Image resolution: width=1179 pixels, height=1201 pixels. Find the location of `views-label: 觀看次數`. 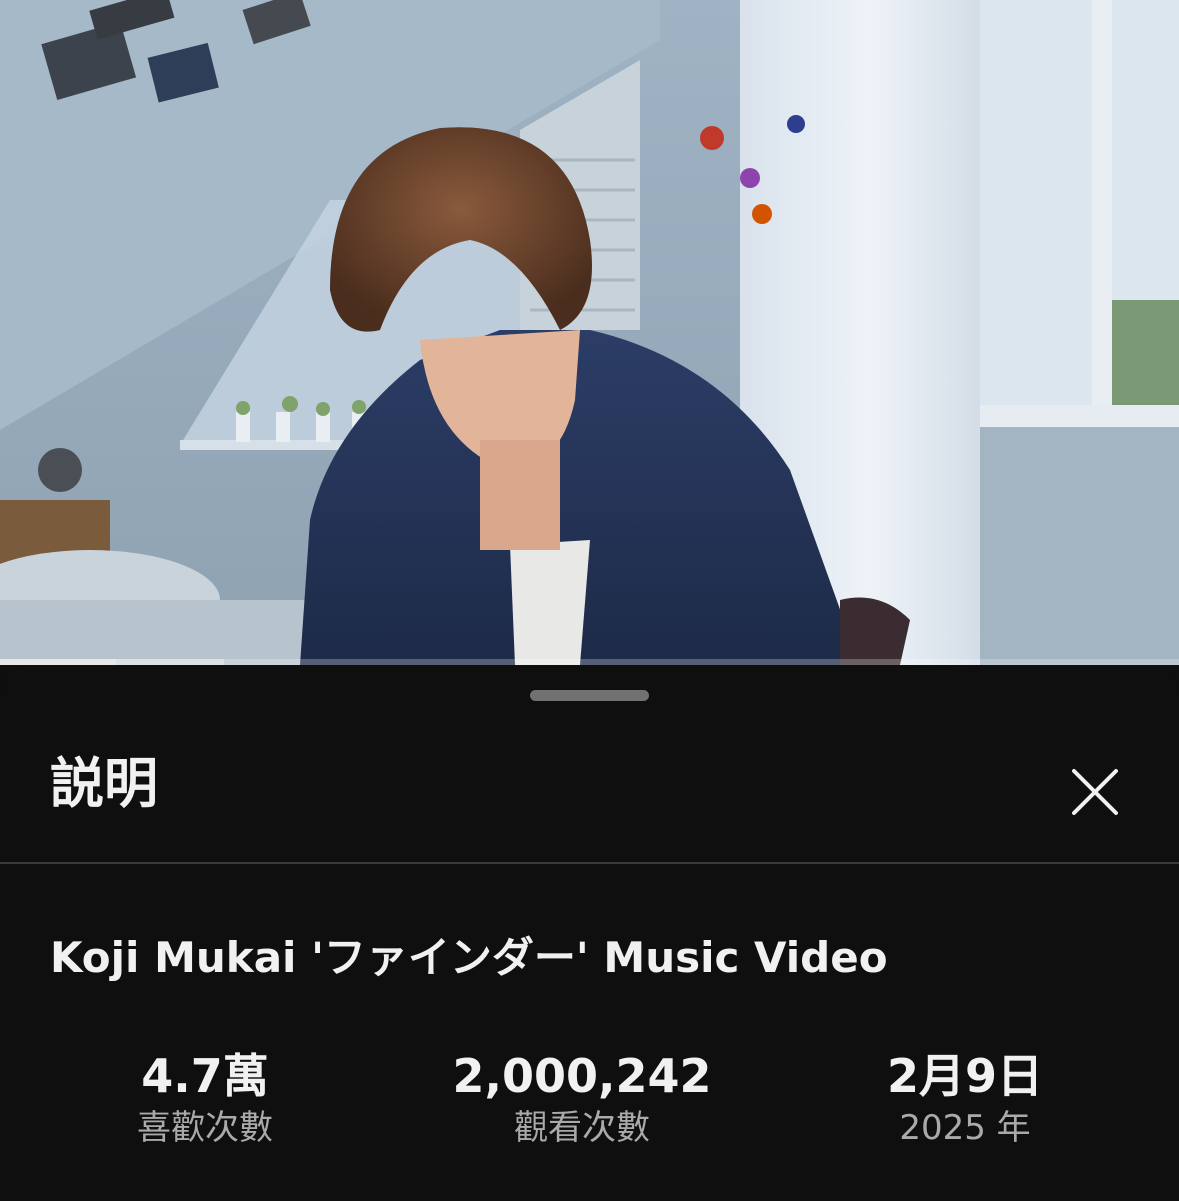

views-label: 觀看次數 is located at coordinates (582, 1127).